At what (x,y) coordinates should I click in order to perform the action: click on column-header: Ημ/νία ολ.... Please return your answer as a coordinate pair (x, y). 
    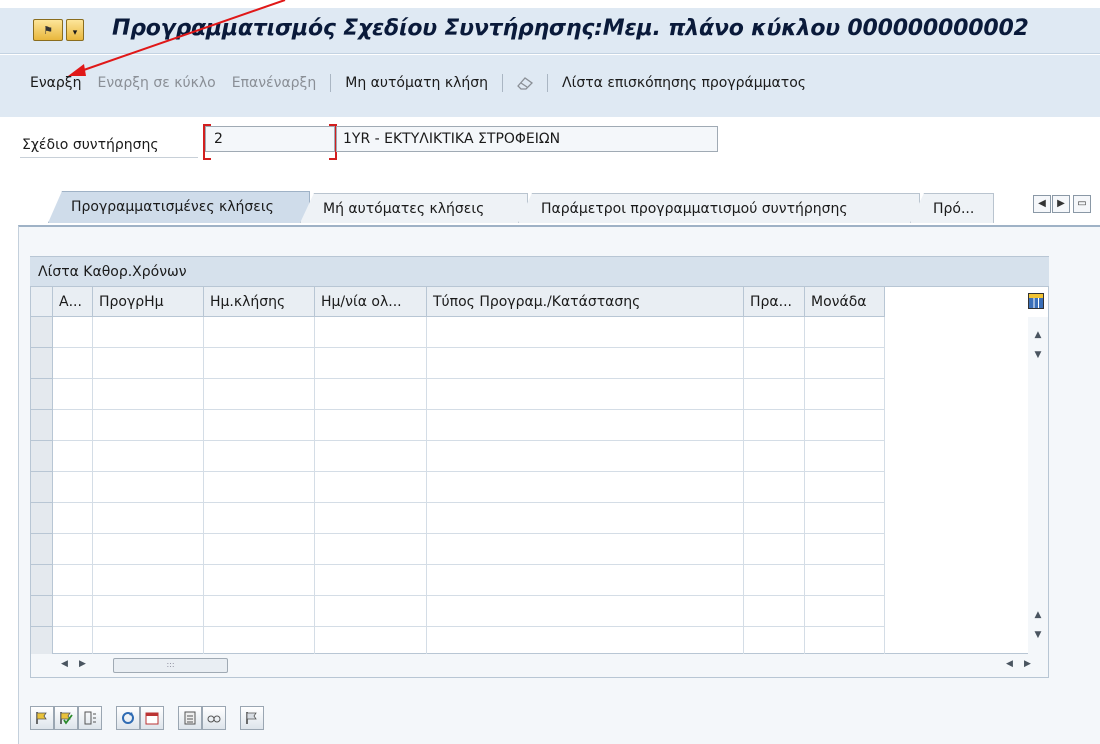
    Looking at the image, I should click on (371, 302).